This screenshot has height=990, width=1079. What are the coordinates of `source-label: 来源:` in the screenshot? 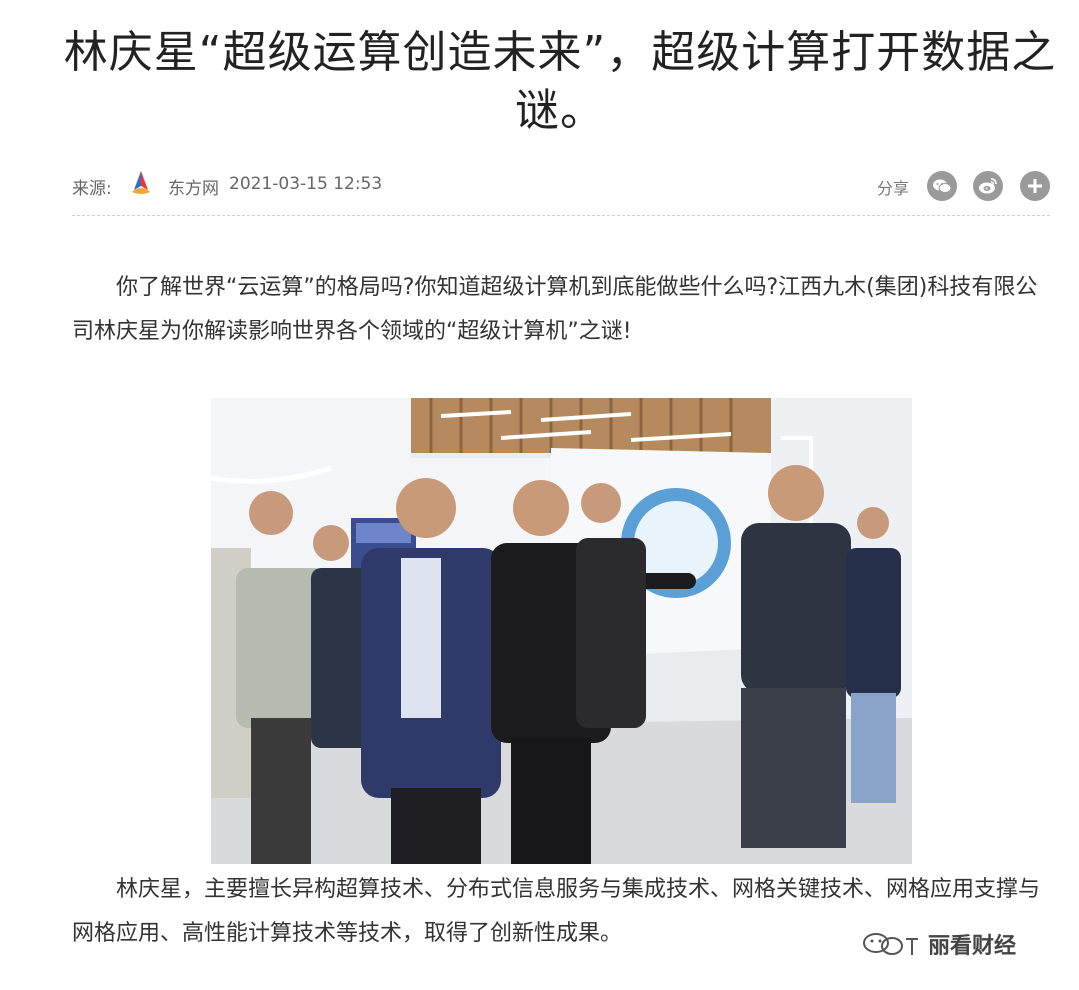 It's located at (92, 189).